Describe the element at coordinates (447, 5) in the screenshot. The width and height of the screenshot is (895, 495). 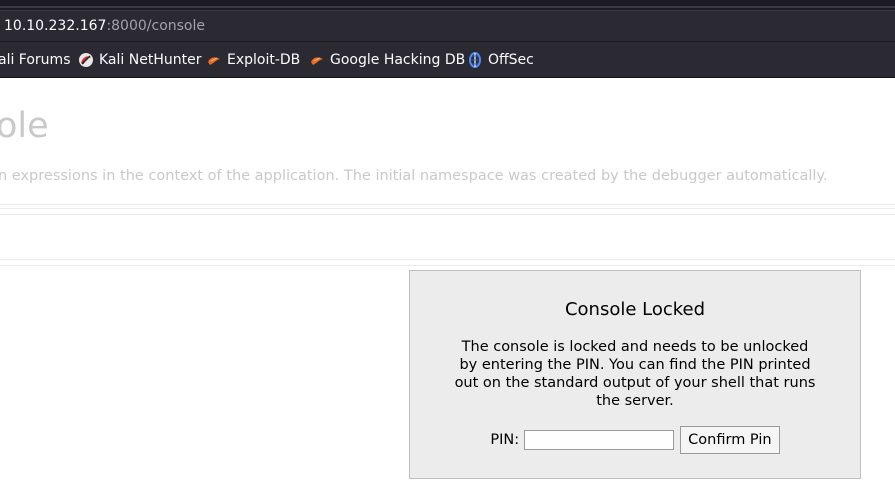
I see `tab-strip` at that location.